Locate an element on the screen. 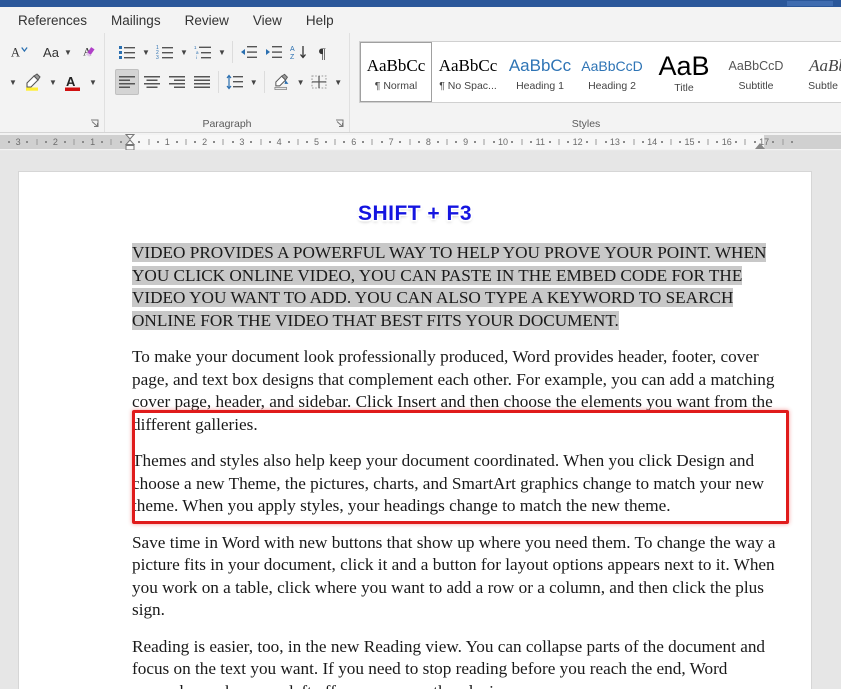 The width and height of the screenshot is (841, 689). style-item-subtle-emphasis: AaBb Subtle E is located at coordinates (816, 72).